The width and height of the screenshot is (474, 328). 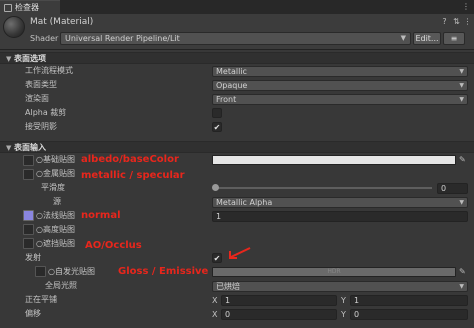 What do you see at coordinates (409, 314) in the screenshot?
I see `offset-y-input: 0` at bounding box center [409, 314].